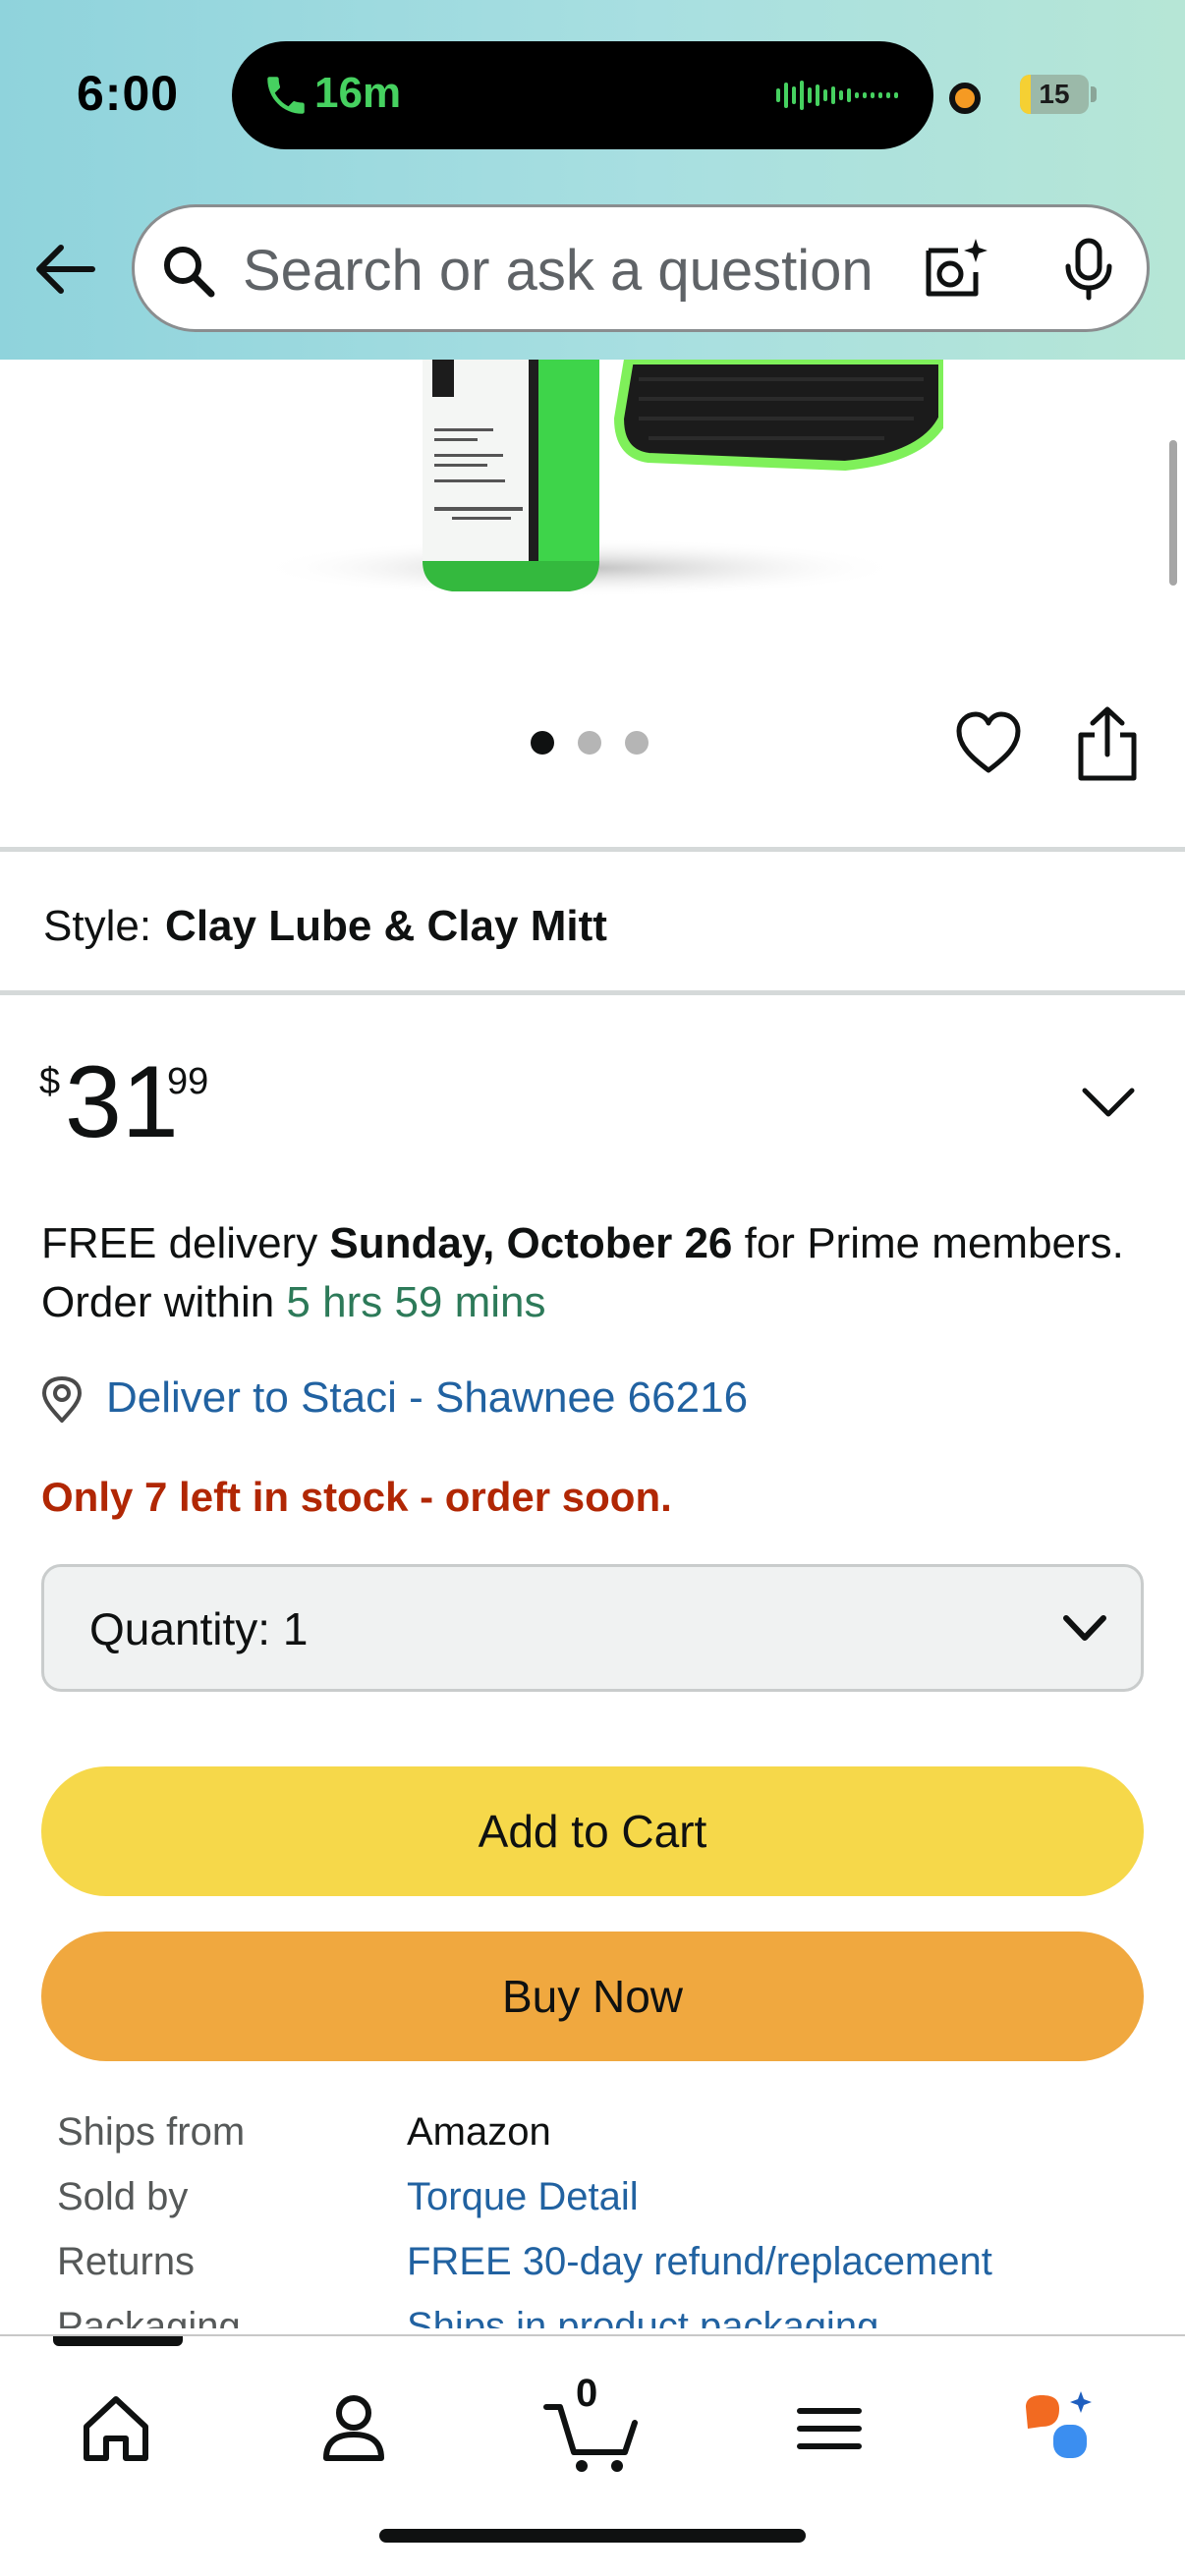 This screenshot has height=2576, width=1185. I want to click on location-pin-icon, so click(62, 1400).